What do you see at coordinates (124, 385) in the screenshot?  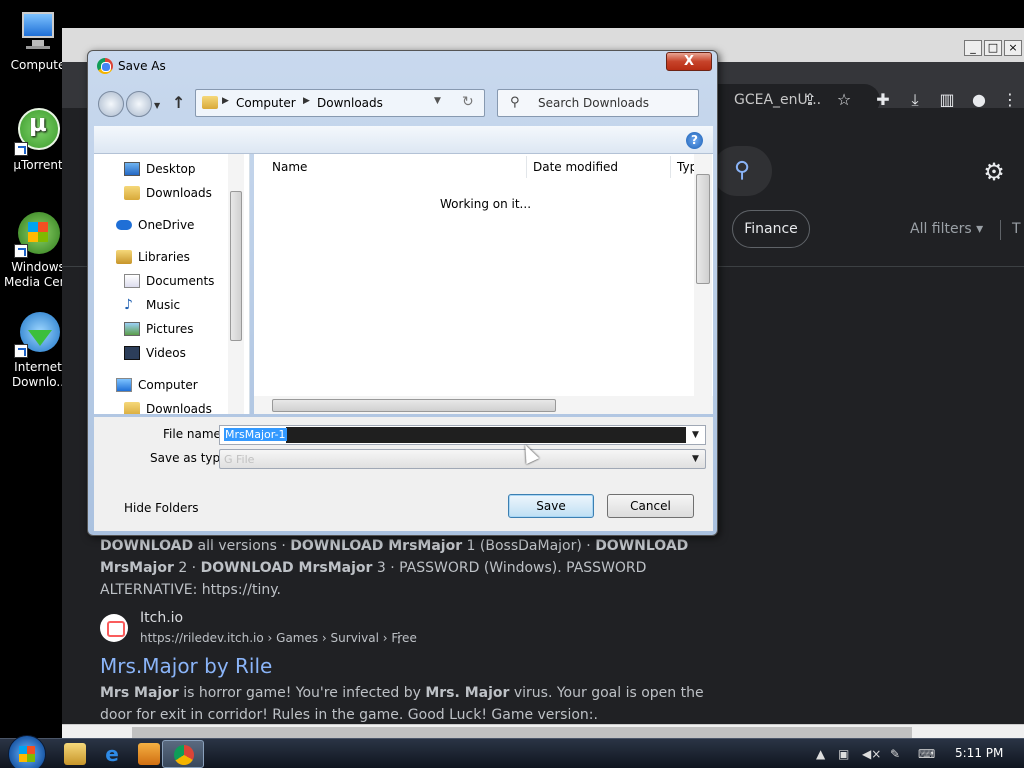 I see `computer-icon` at bounding box center [124, 385].